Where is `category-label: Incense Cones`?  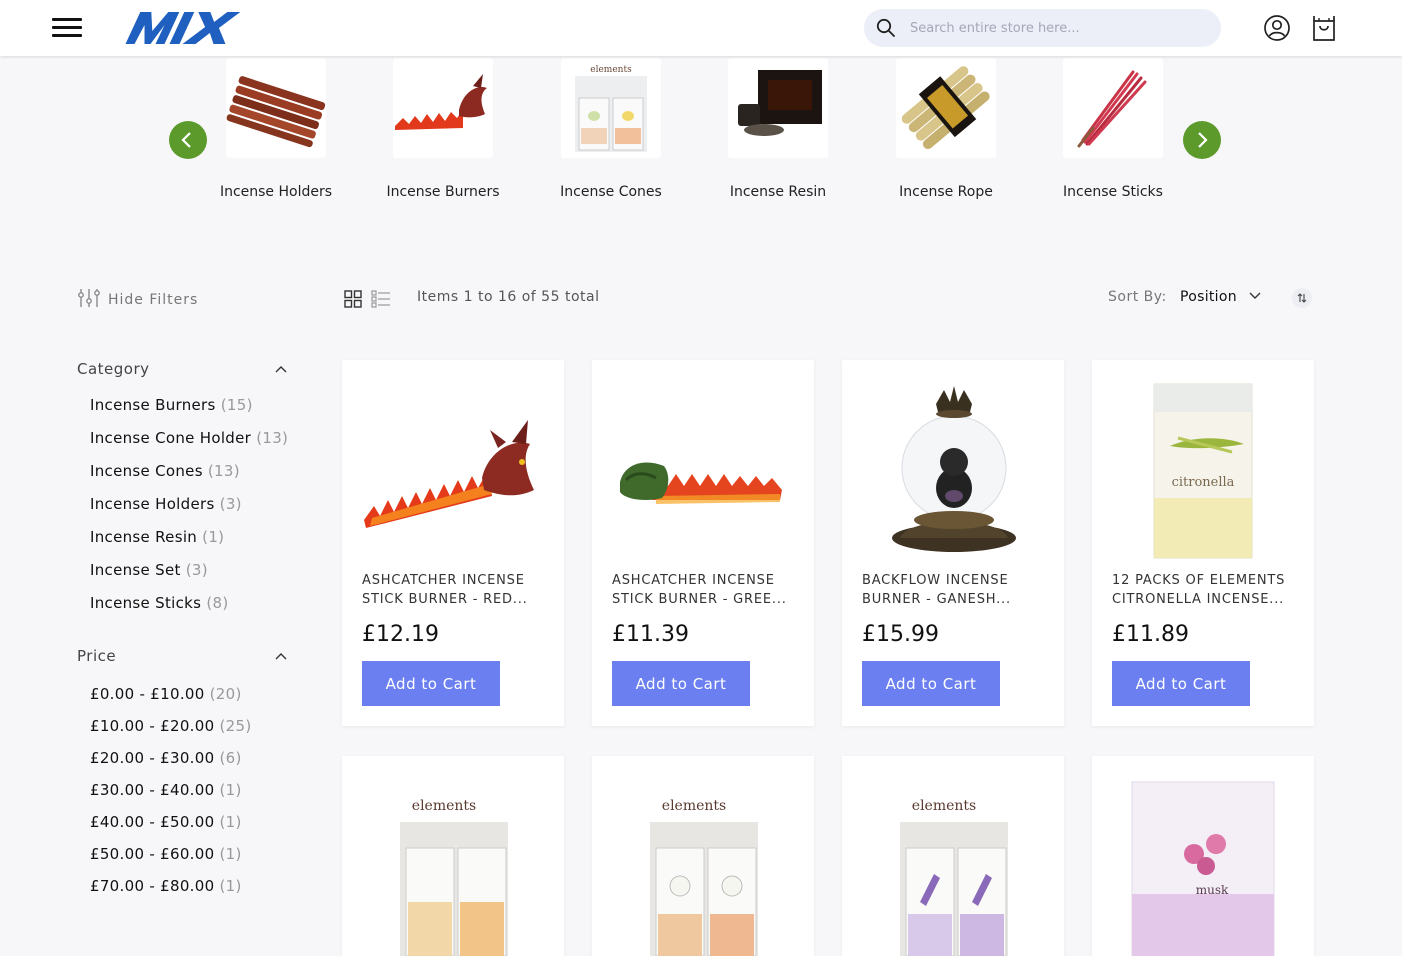
category-label: Incense Cones is located at coordinates (611, 192).